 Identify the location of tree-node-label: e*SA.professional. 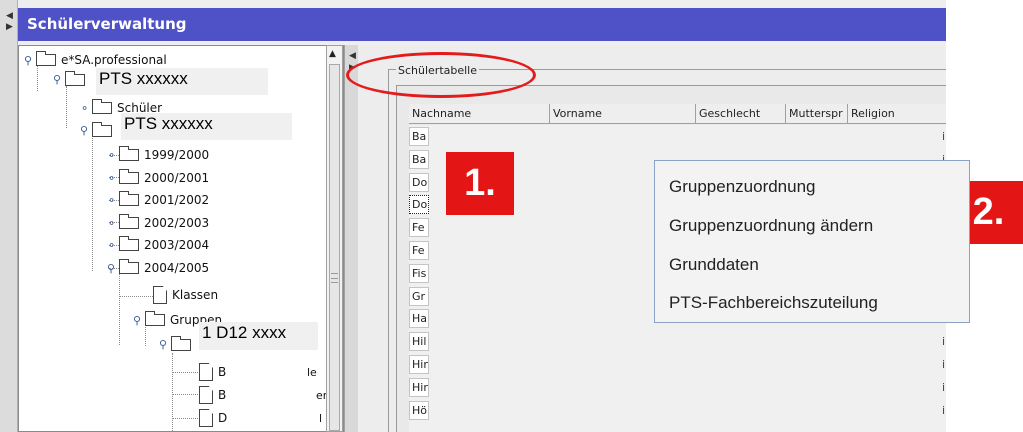
(114, 60).